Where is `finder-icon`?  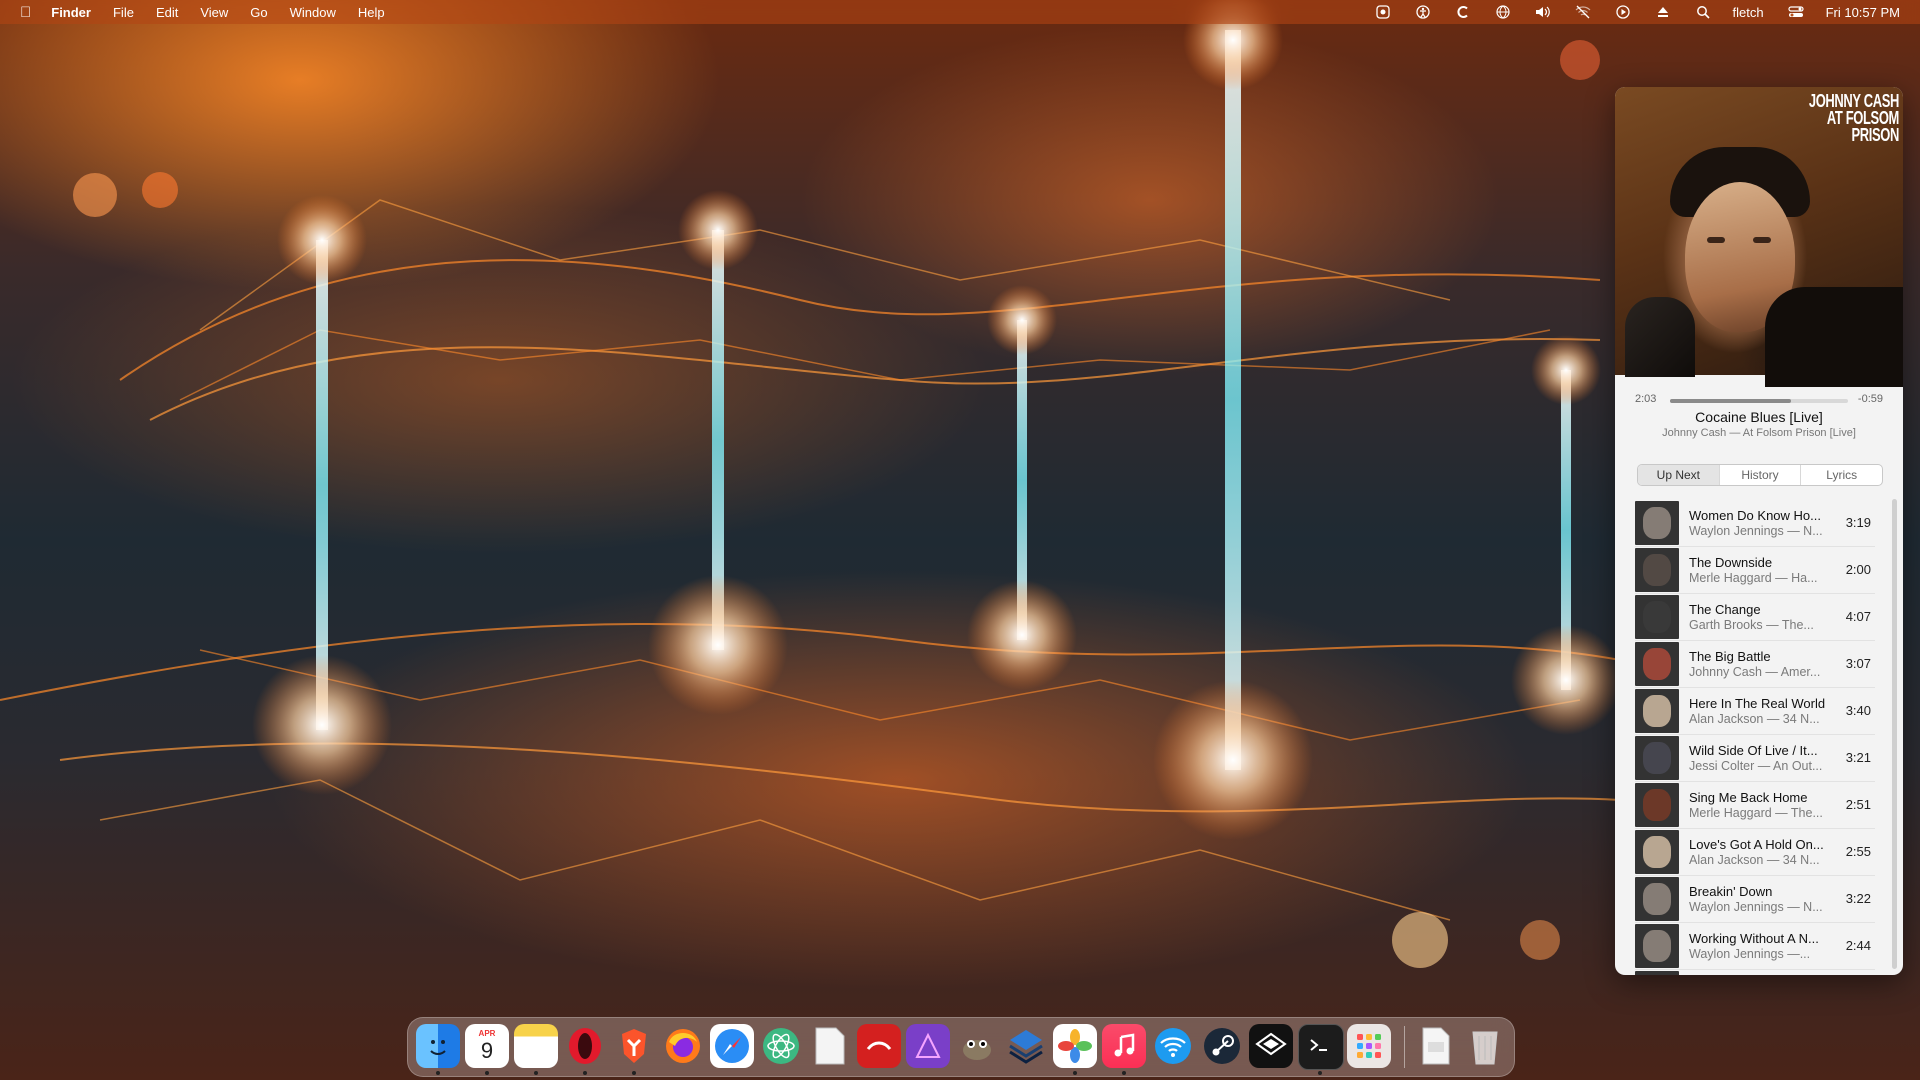 finder-icon is located at coordinates (438, 1046).